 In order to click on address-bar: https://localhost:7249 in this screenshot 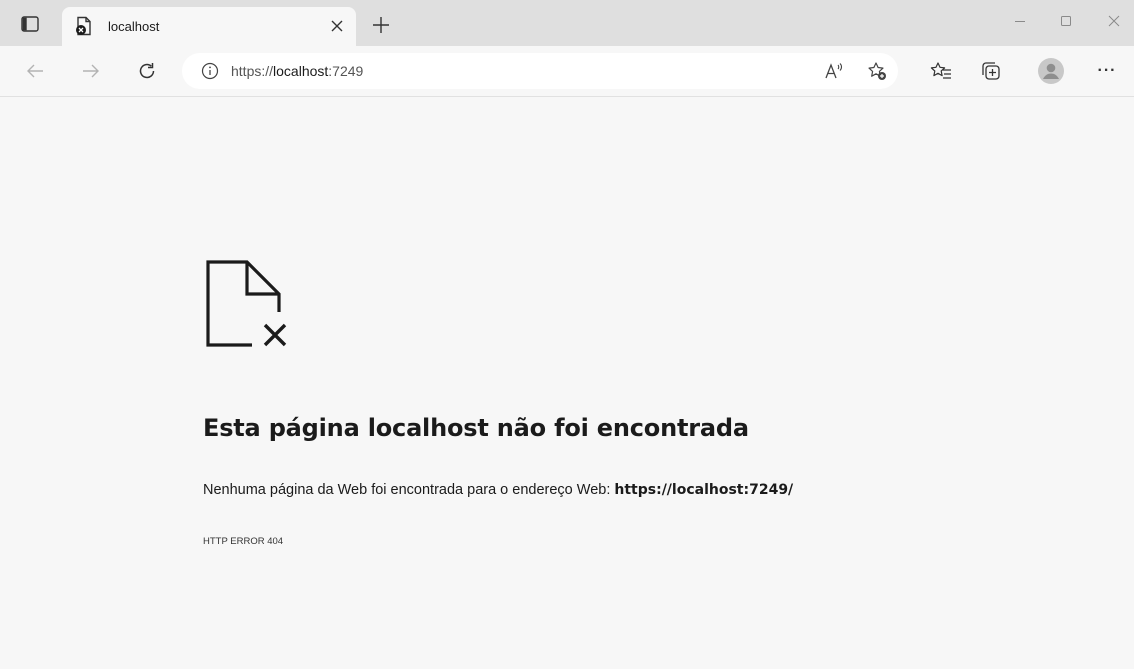, I will do `click(540, 71)`.